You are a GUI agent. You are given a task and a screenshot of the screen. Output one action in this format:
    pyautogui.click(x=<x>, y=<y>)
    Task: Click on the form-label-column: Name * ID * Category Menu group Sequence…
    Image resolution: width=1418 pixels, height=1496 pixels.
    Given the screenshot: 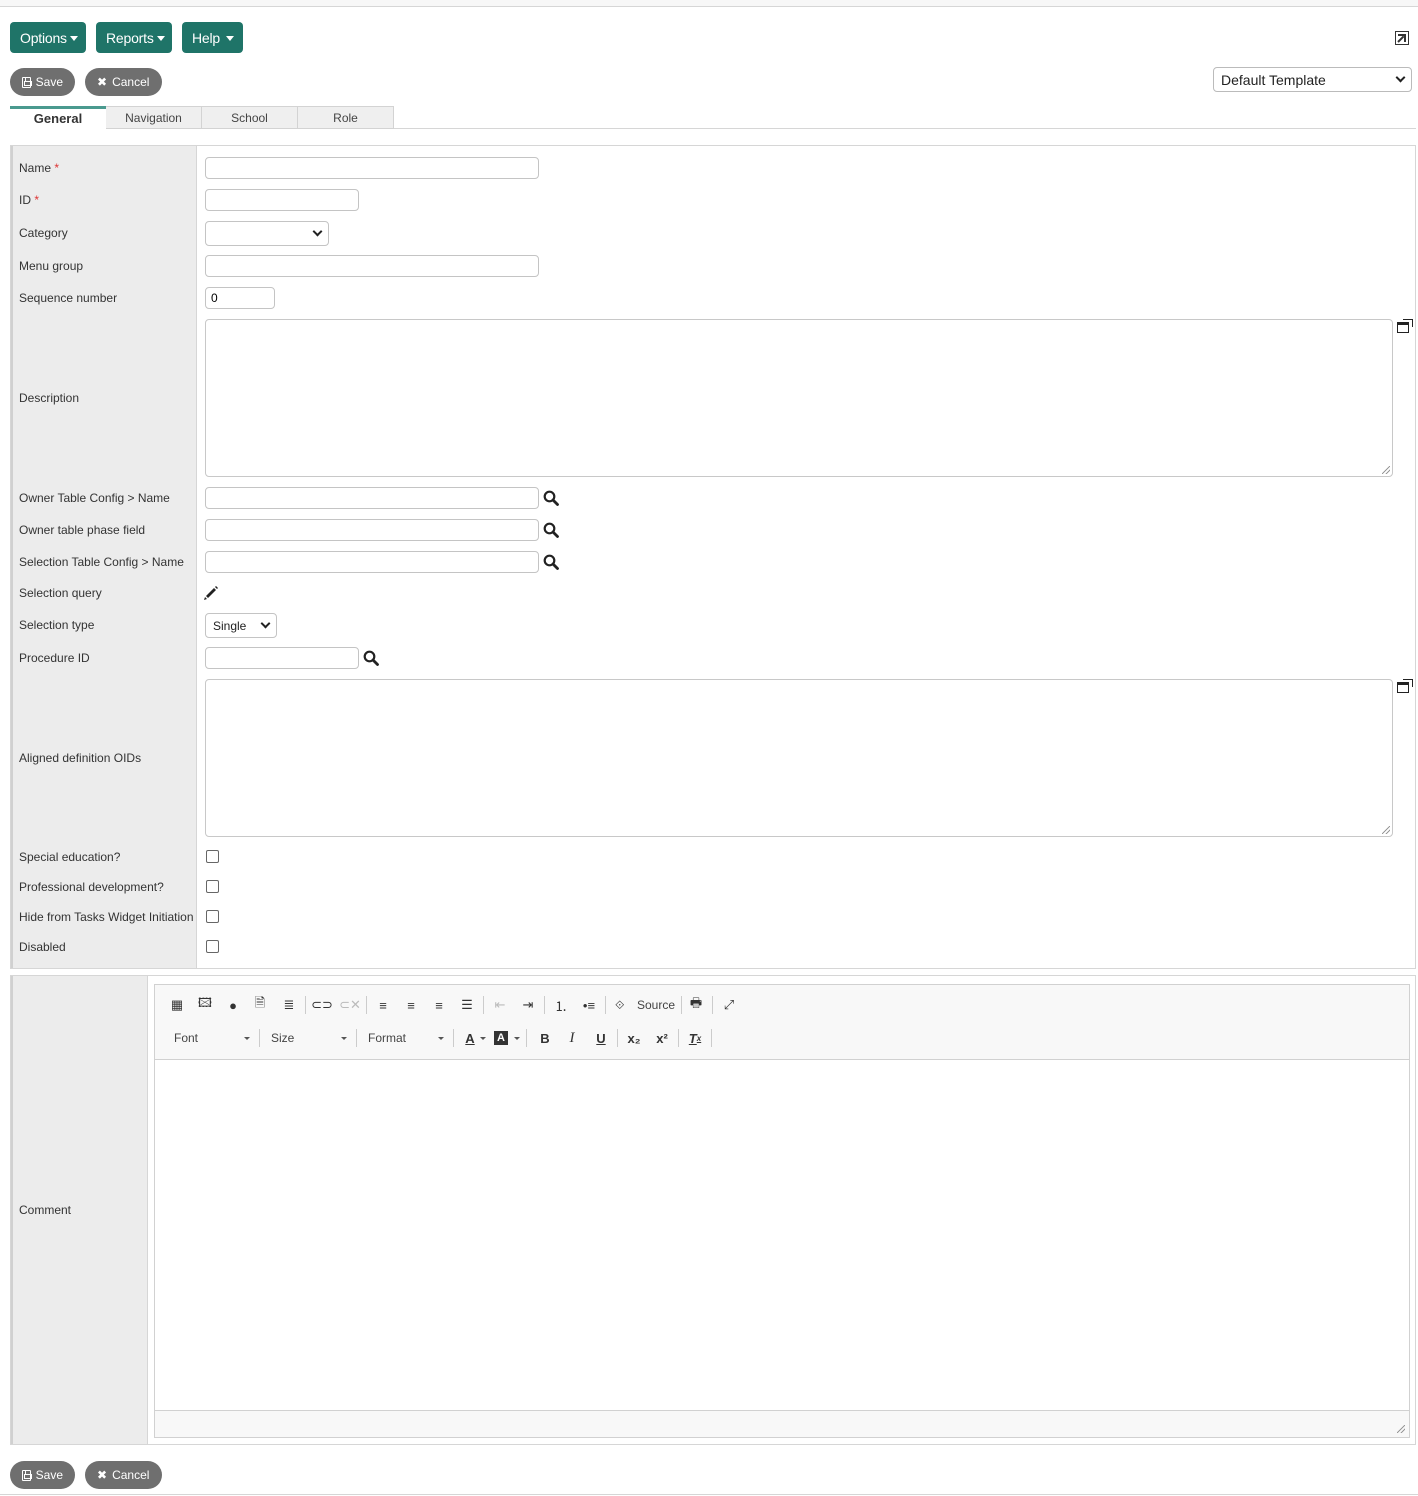 What is the action you would take?
    pyautogui.click(x=104, y=557)
    